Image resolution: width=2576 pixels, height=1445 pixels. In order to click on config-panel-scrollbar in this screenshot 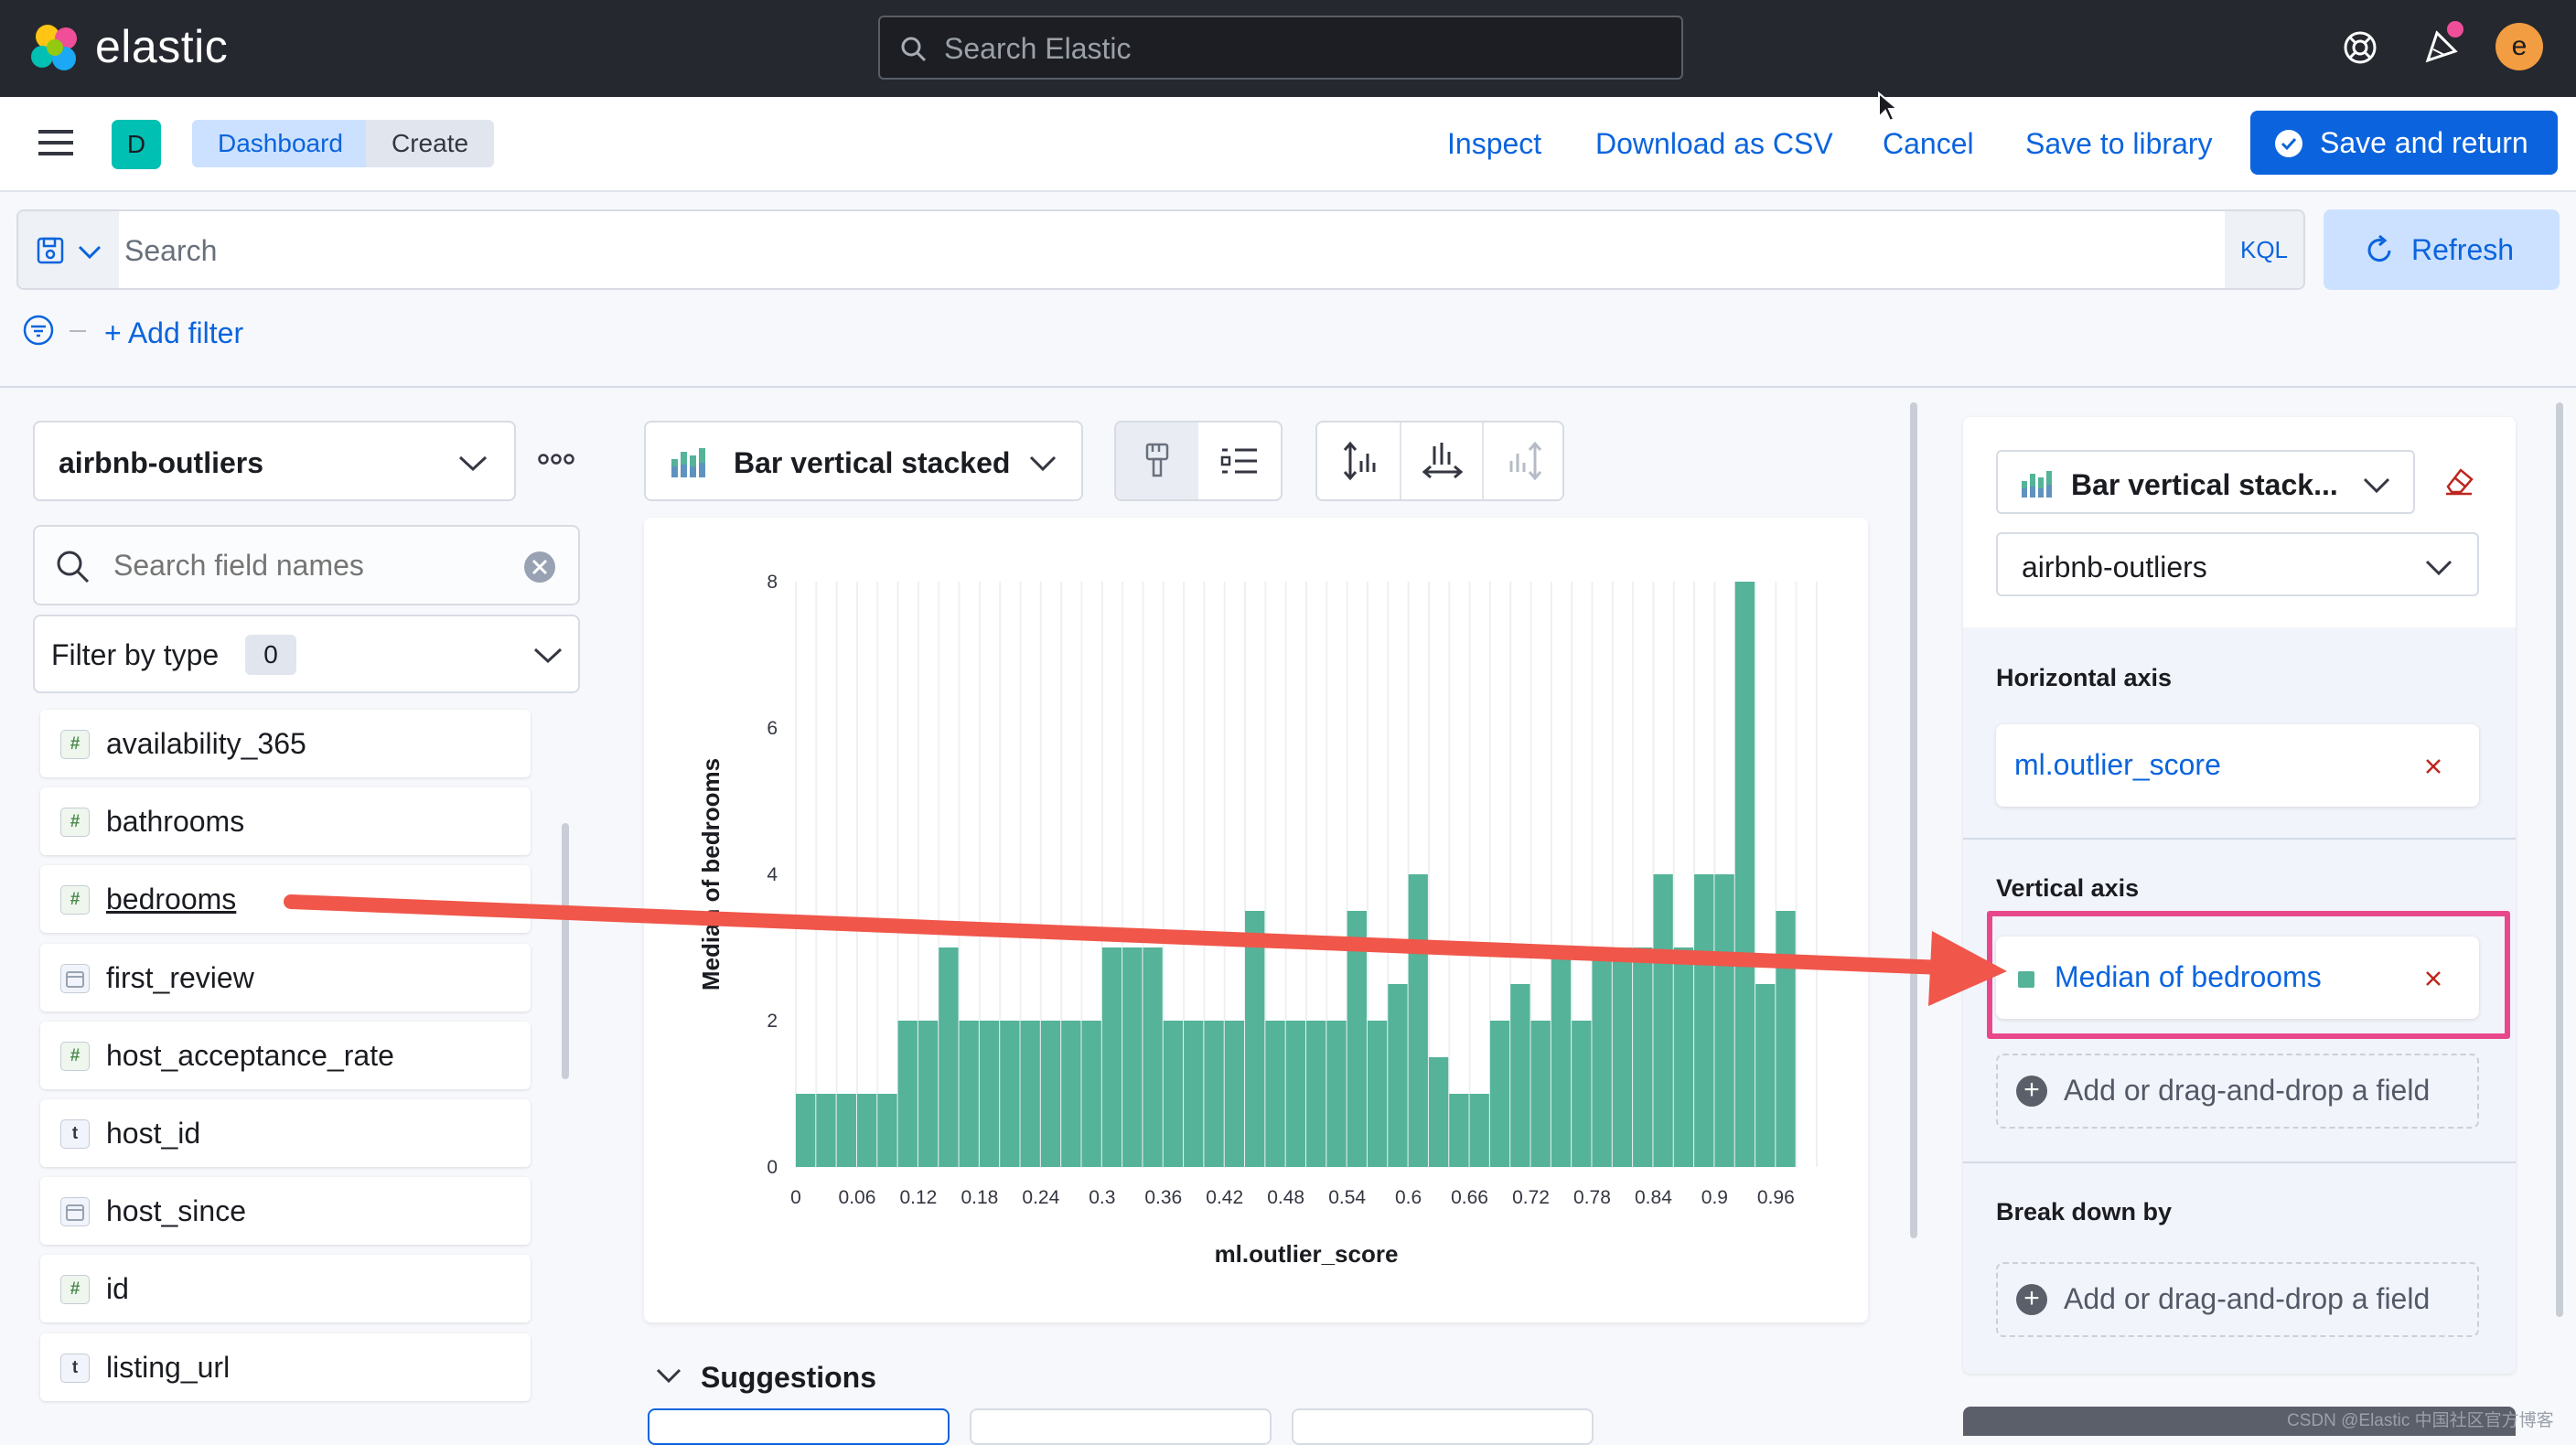, I will do `click(2560, 860)`.